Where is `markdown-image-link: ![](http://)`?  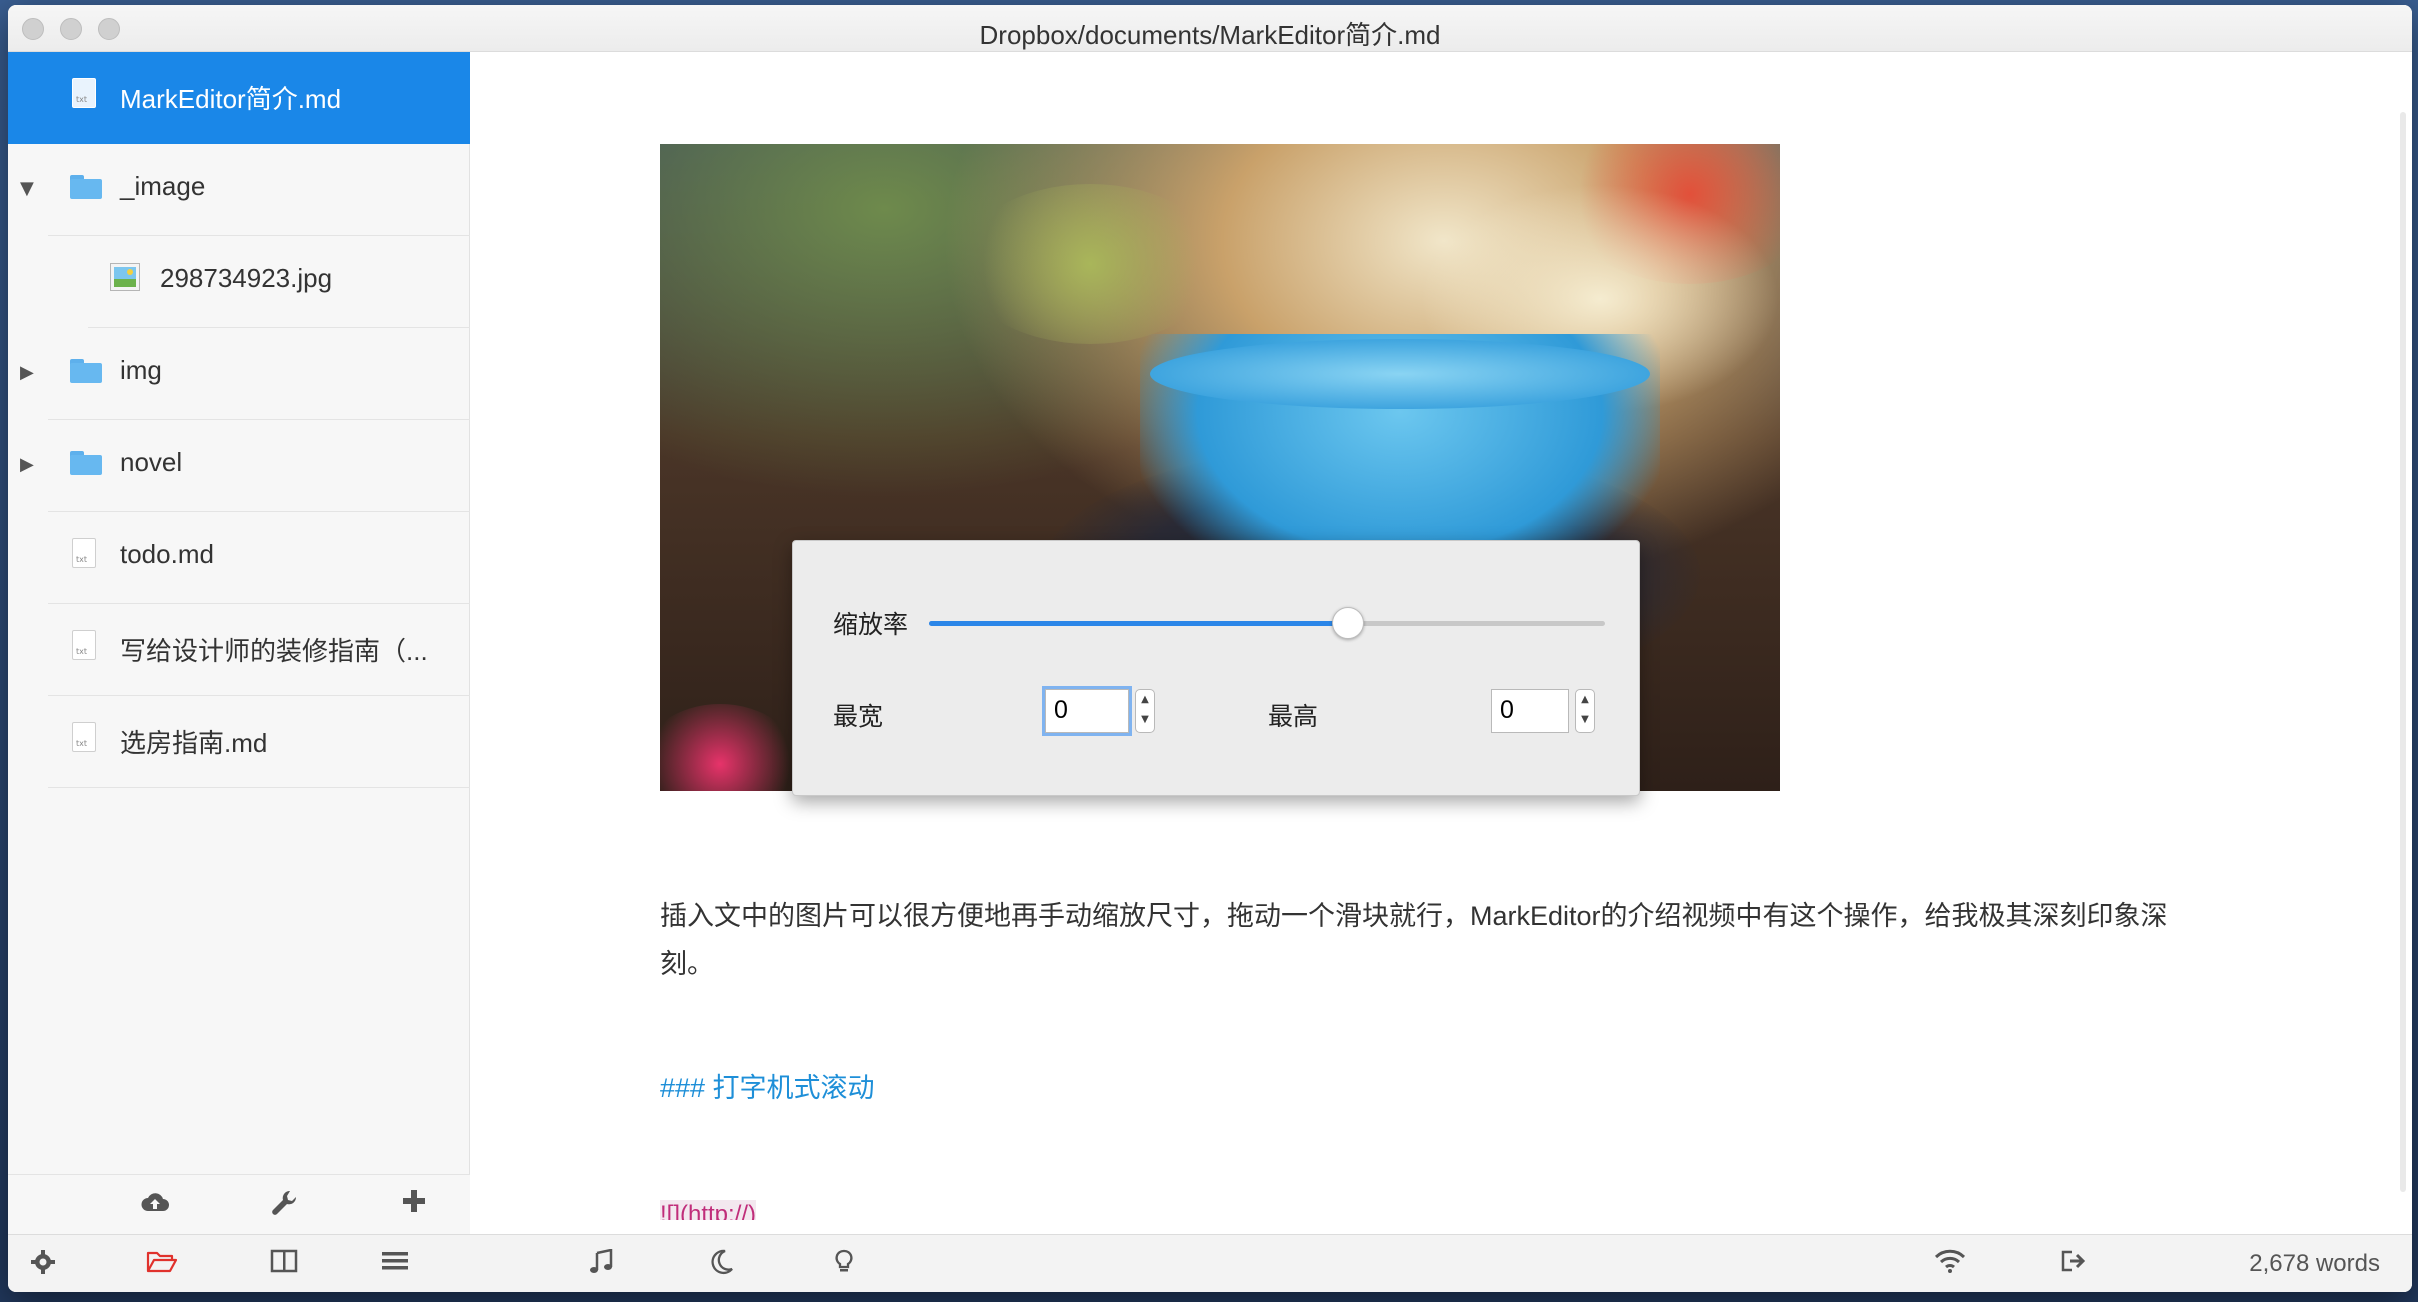 markdown-image-link: ![](http://) is located at coordinates (708, 1210).